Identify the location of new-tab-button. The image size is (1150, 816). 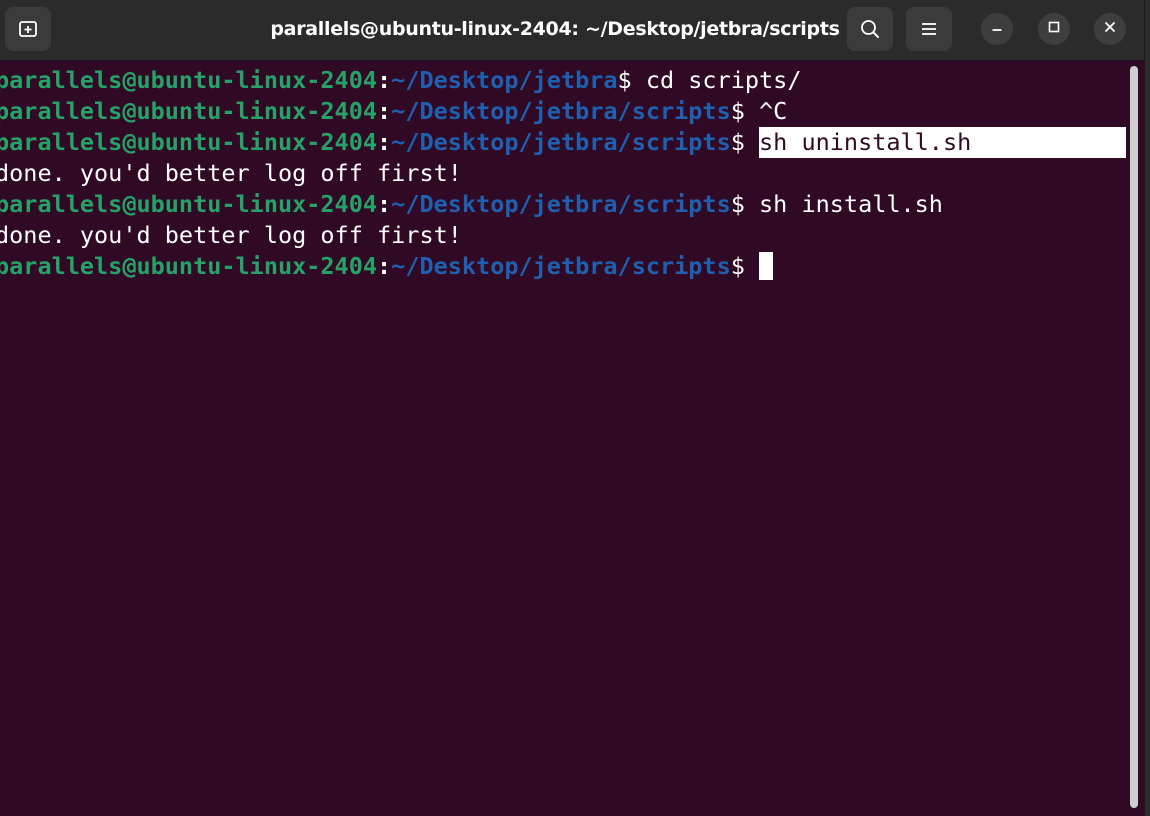
(28, 29).